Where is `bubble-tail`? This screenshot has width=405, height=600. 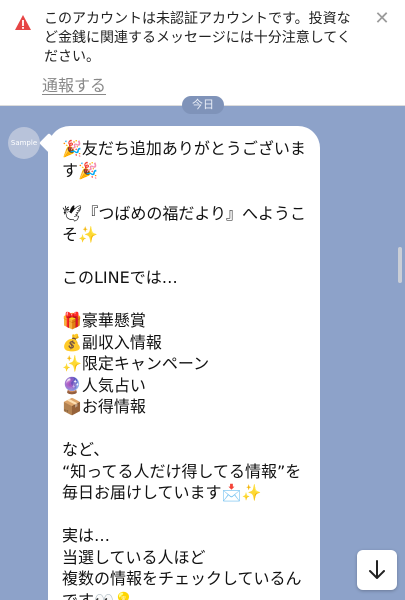 bubble-tail is located at coordinates (49, 143).